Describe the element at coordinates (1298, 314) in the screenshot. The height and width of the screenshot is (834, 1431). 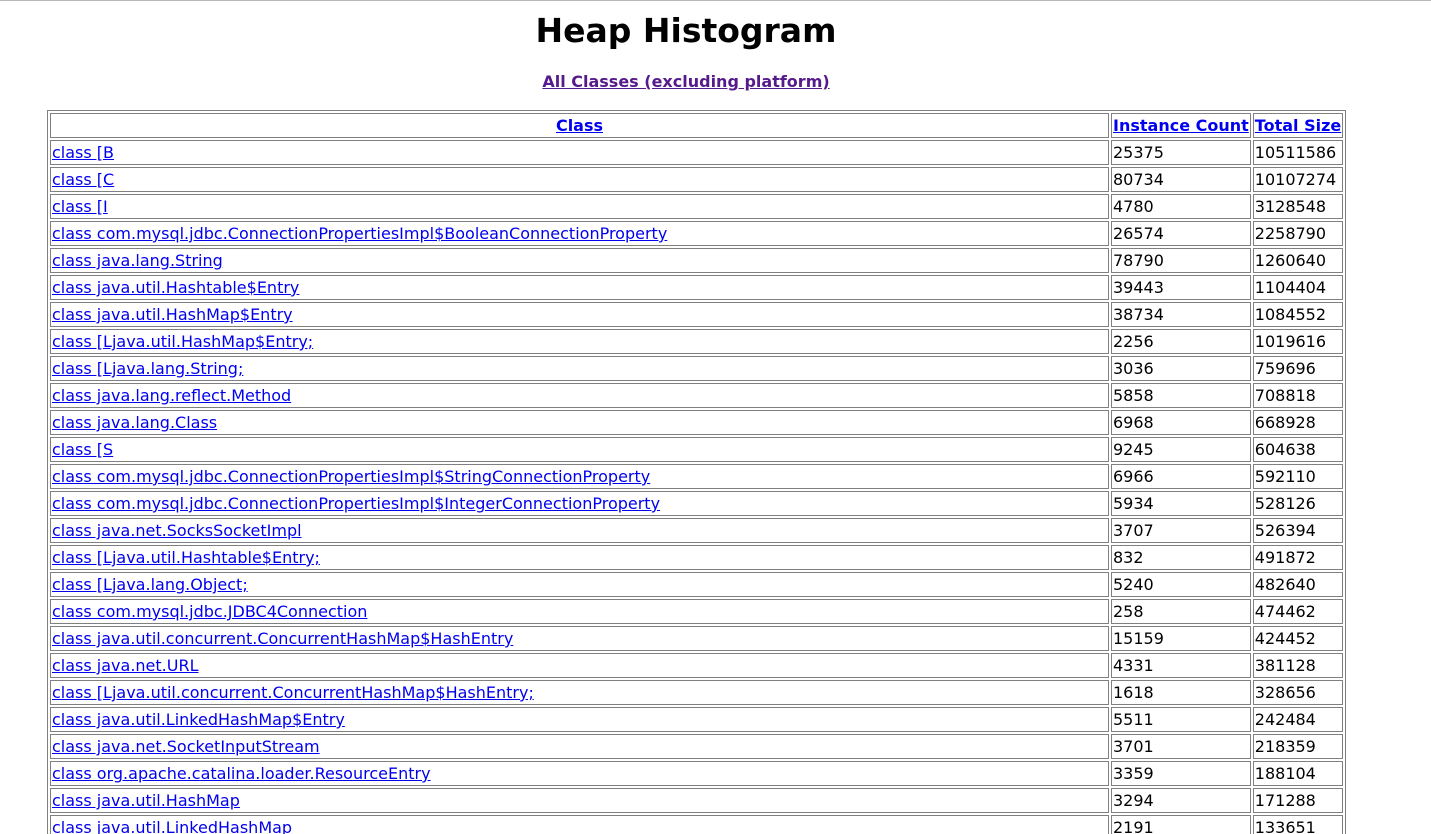
I see `total-size-cell: 1084552` at that location.